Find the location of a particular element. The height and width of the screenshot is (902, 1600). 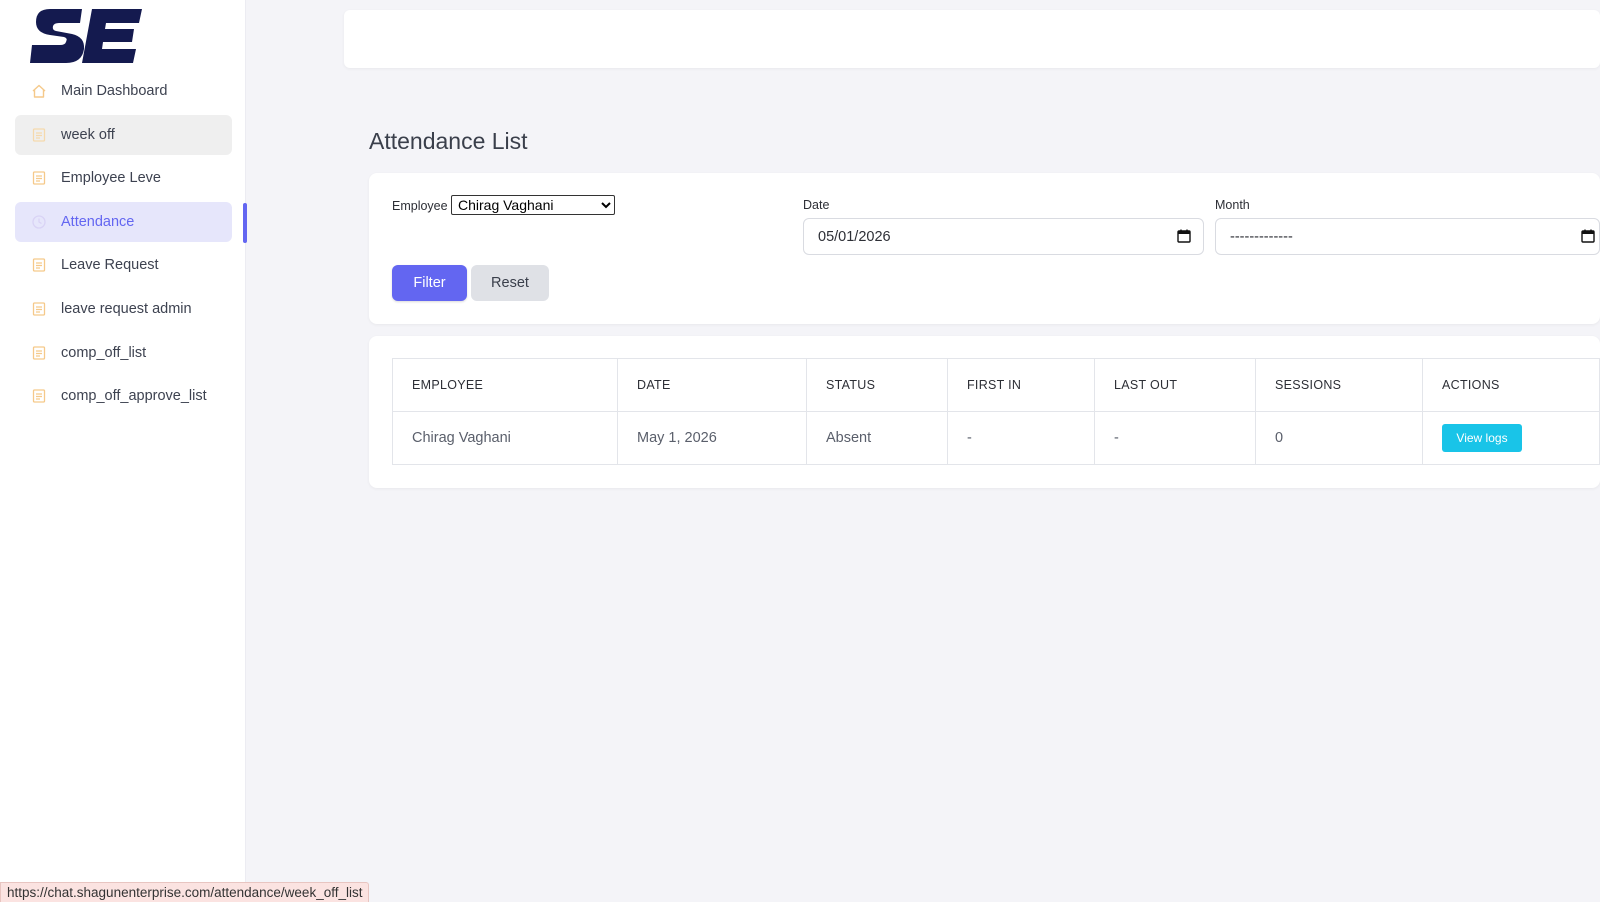

column-header-status: STATUS is located at coordinates (877, 385).